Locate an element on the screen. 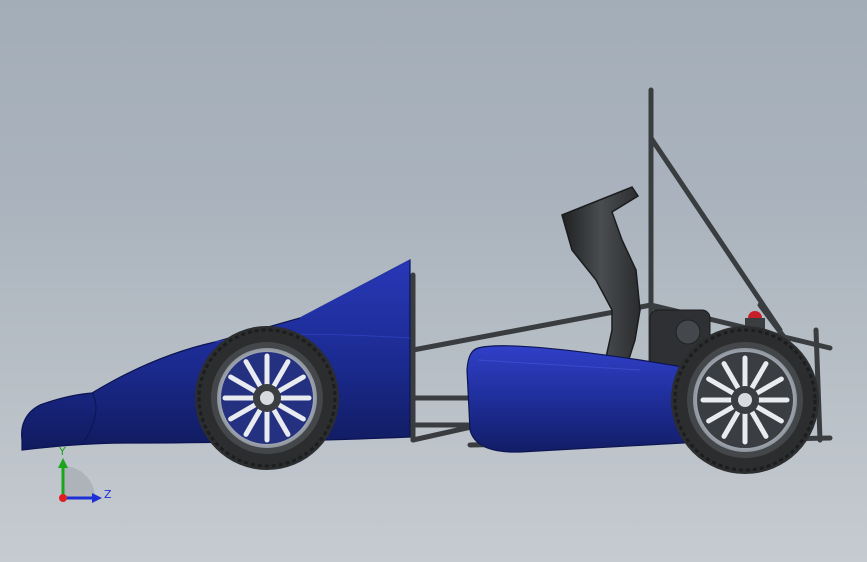  front-wheel is located at coordinates (267, 398).